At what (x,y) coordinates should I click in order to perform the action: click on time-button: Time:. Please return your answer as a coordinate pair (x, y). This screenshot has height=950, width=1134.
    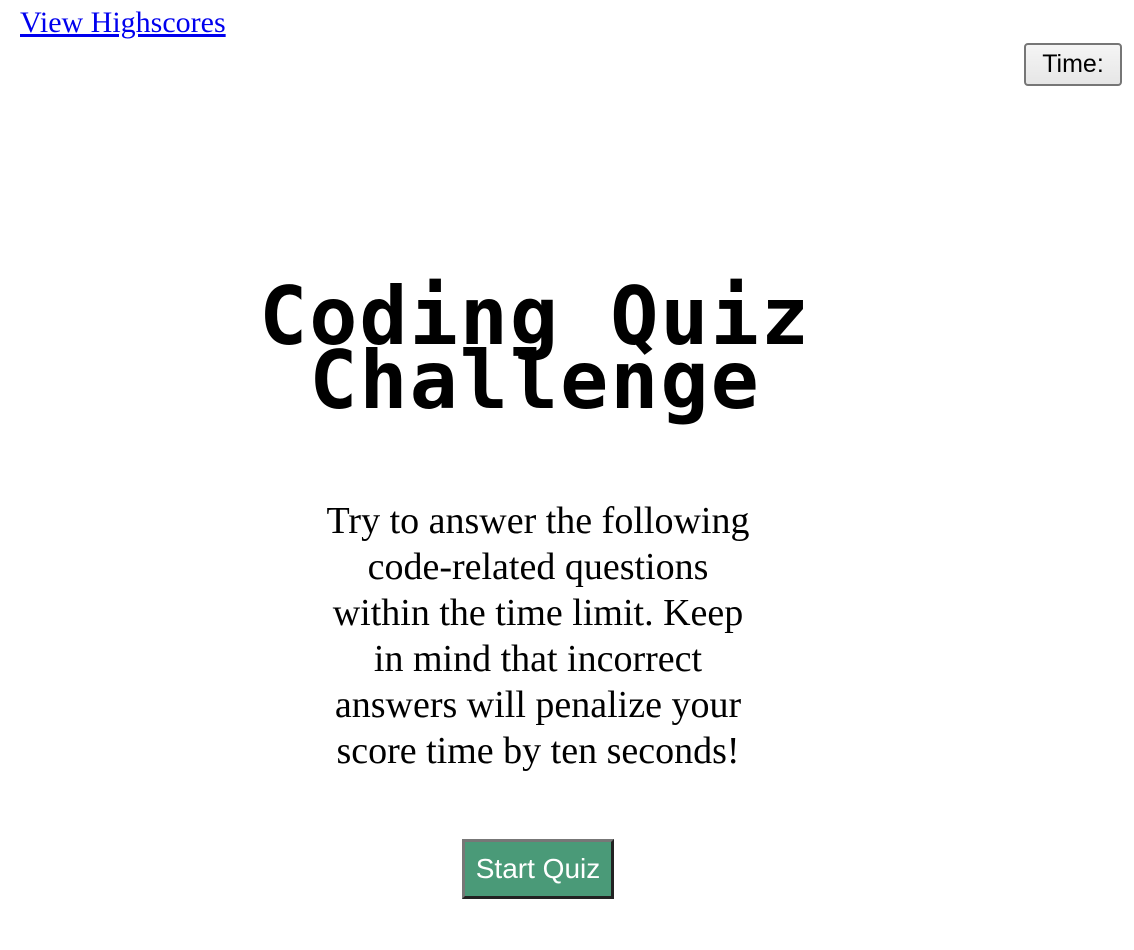
    Looking at the image, I should click on (1073, 64).